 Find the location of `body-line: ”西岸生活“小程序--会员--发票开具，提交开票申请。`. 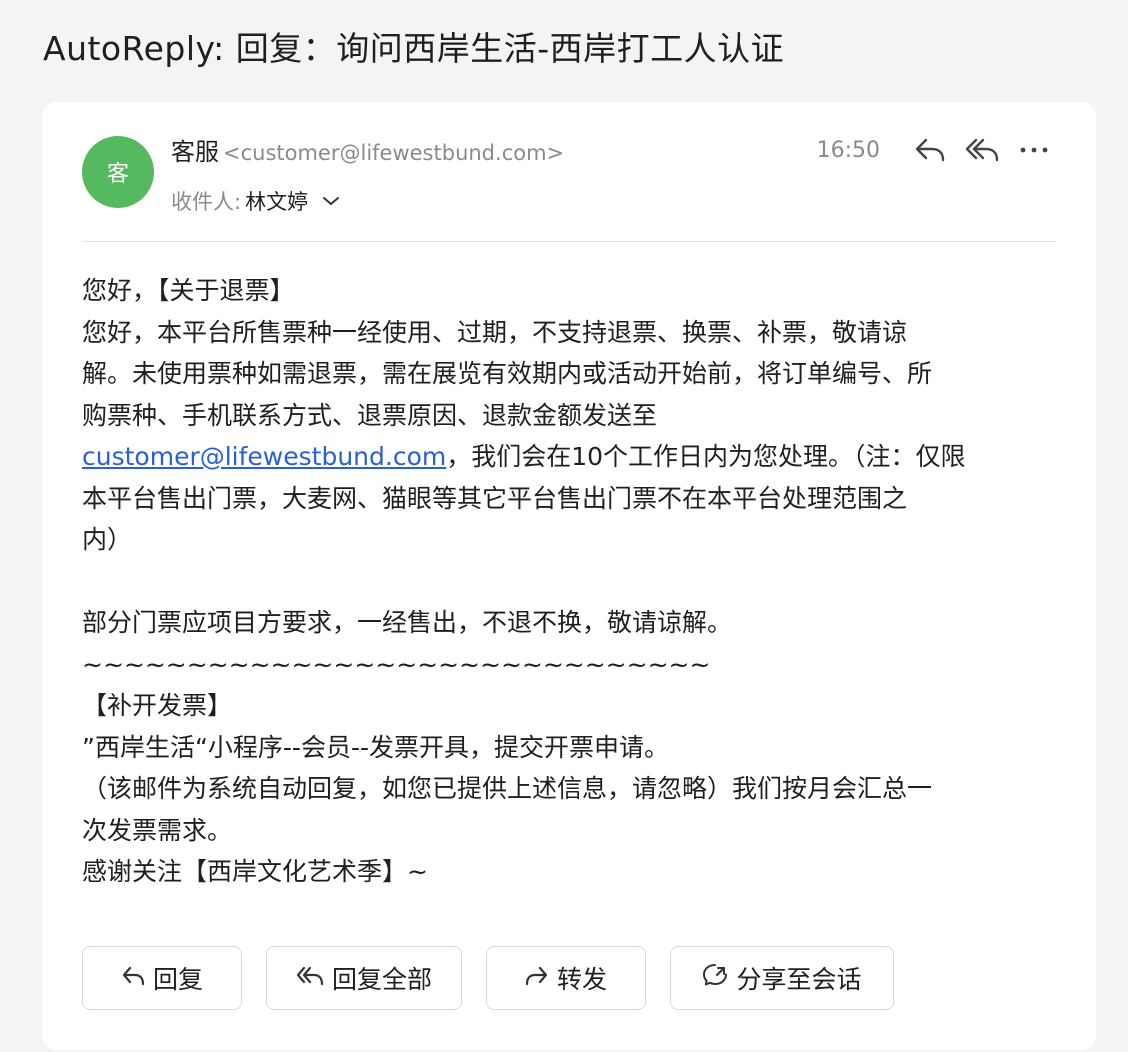

body-line: ”西岸生活“小程序--会员--发票开具，提交开票申请。 is located at coordinates (375, 747).